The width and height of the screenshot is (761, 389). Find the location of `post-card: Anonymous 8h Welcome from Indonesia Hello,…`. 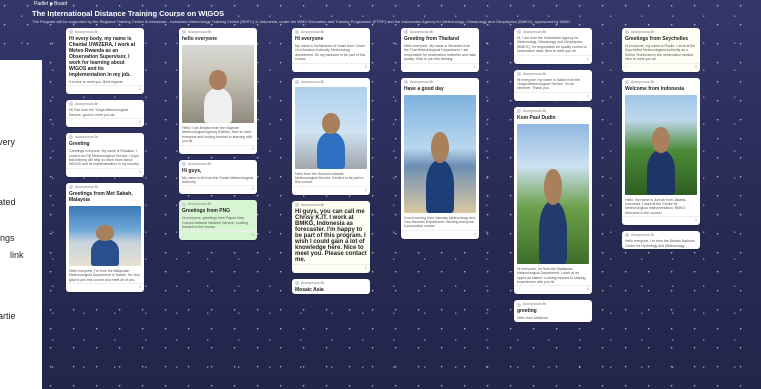

post-card: Anonymous 8h Welcome from Indonesia Hello,… is located at coordinates (661, 151).